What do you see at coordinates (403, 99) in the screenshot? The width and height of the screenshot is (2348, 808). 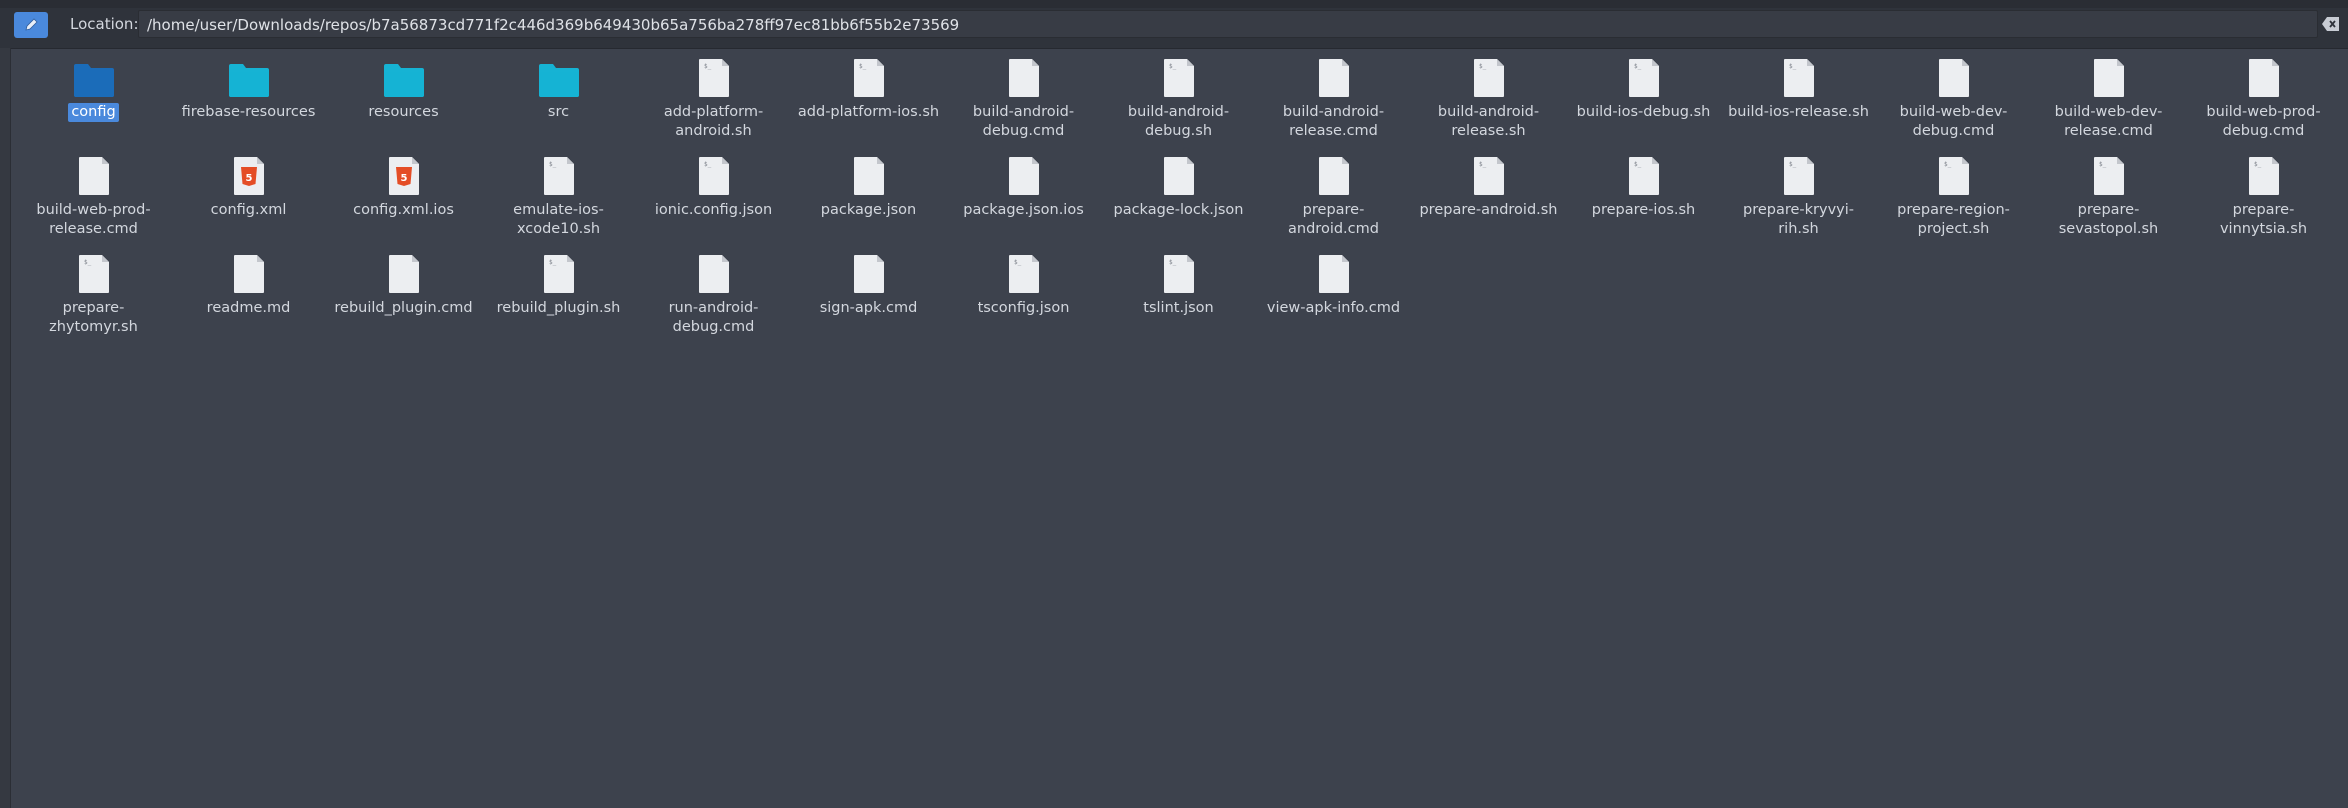 I see `folder-item: resources` at bounding box center [403, 99].